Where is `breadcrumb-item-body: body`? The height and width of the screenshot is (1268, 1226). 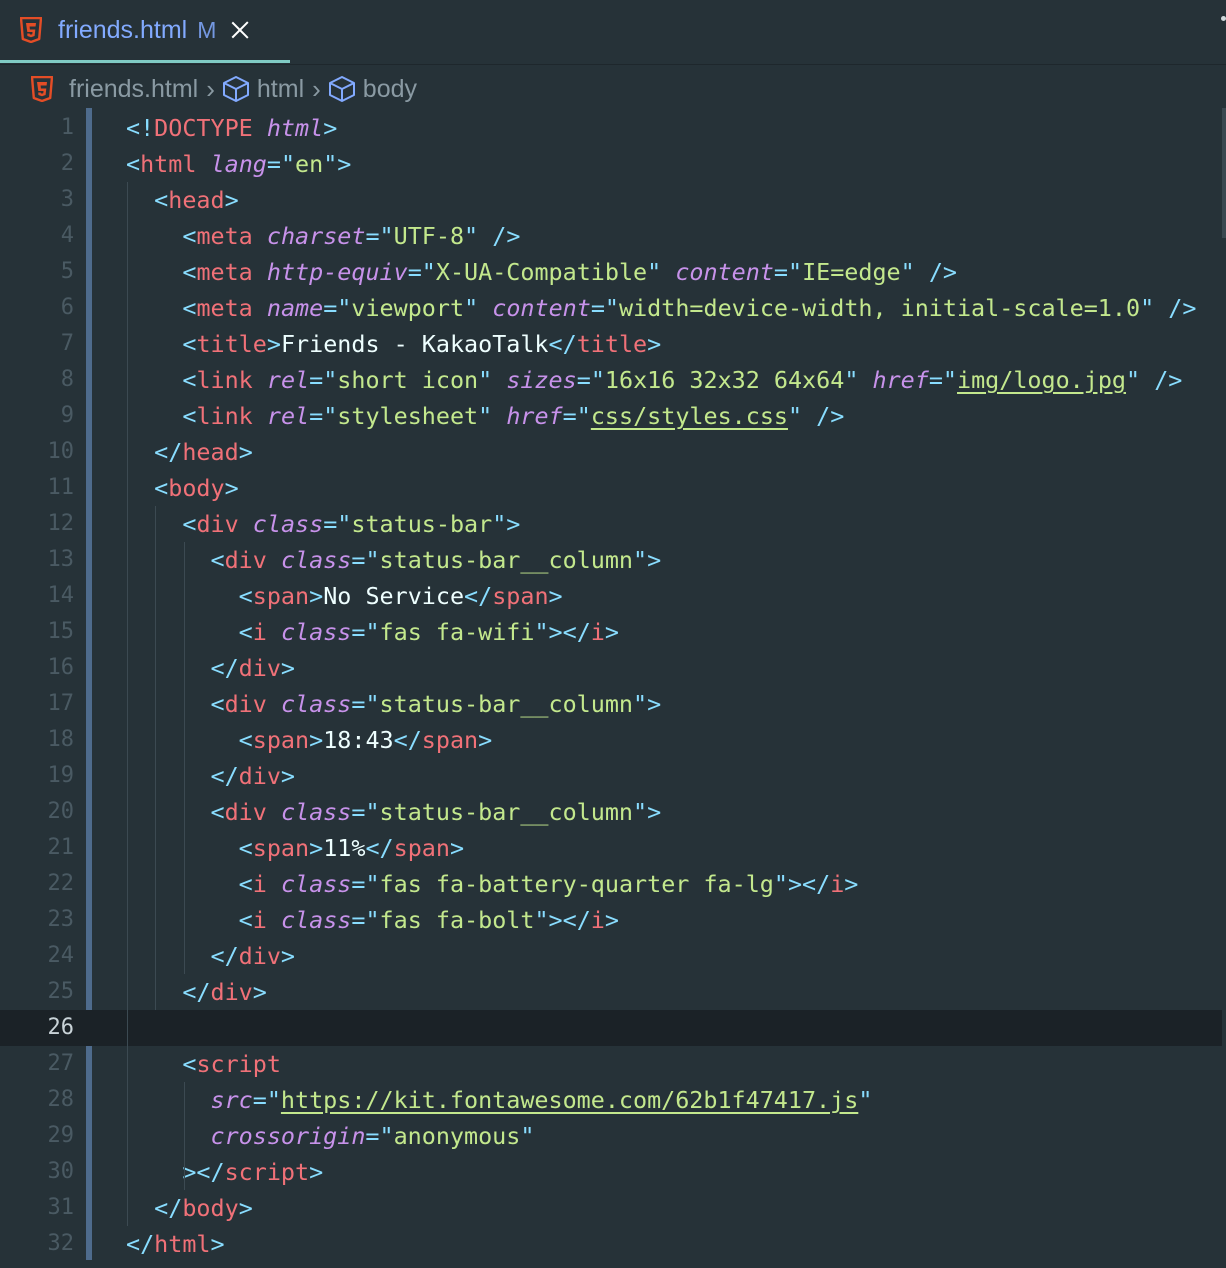 breadcrumb-item-body: body is located at coordinates (372, 89).